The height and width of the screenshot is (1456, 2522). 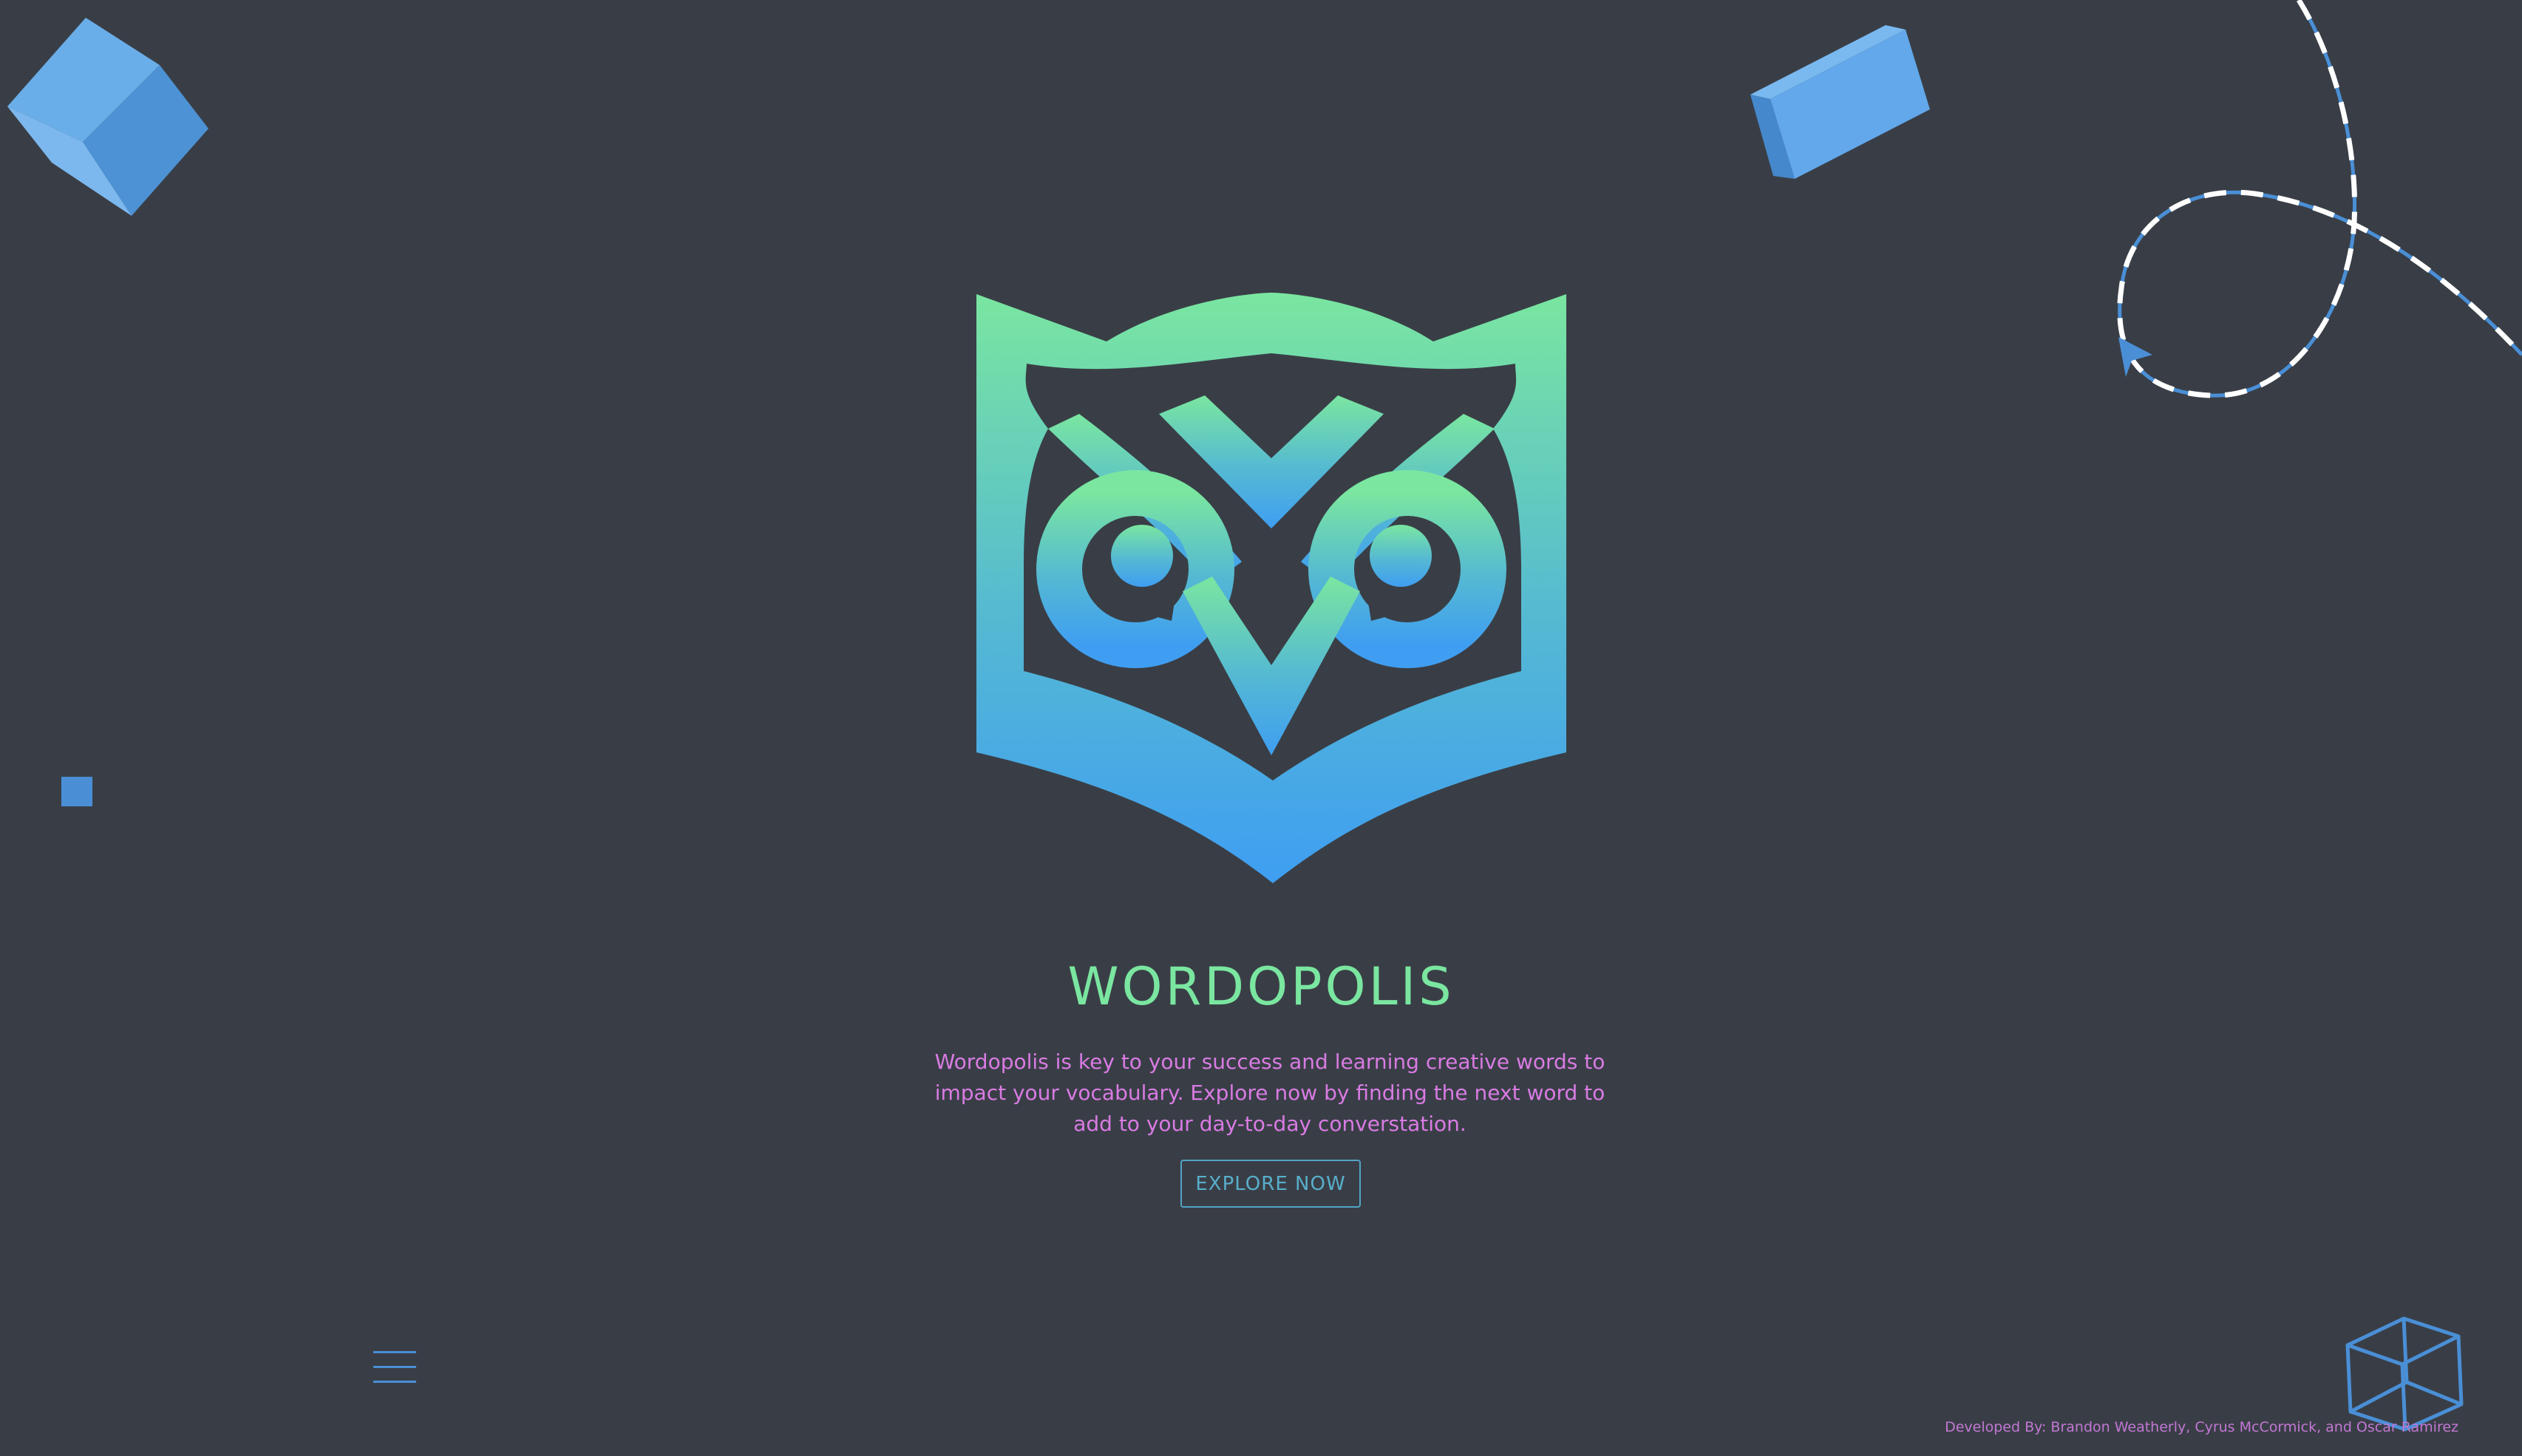 I want to click on block-icon, so click(x=1840, y=102).